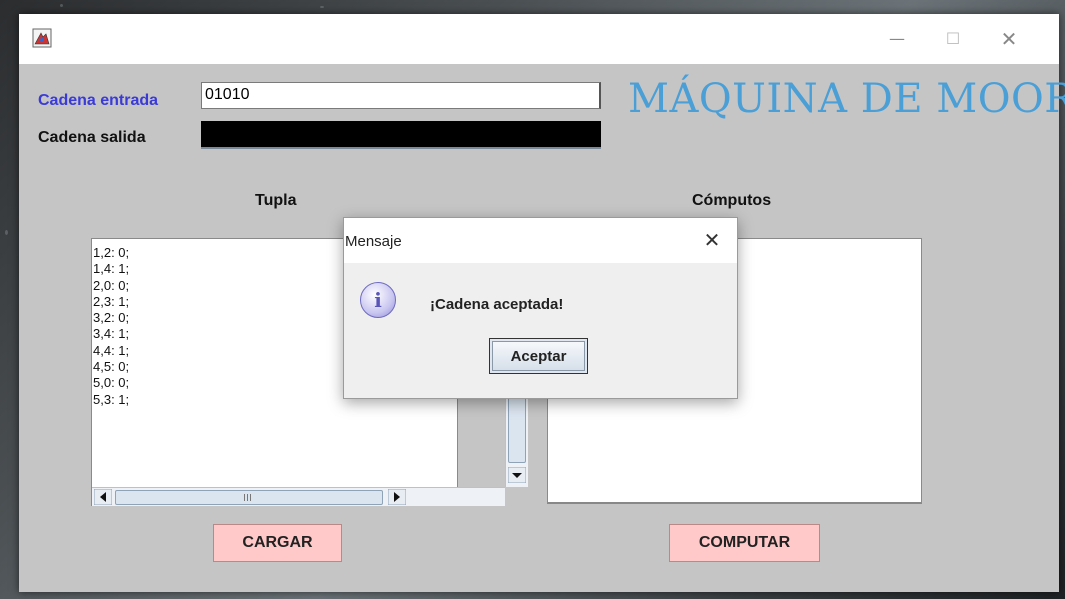 The height and width of the screenshot is (599, 1065). I want to click on scroll-left-icon, so click(103, 497).